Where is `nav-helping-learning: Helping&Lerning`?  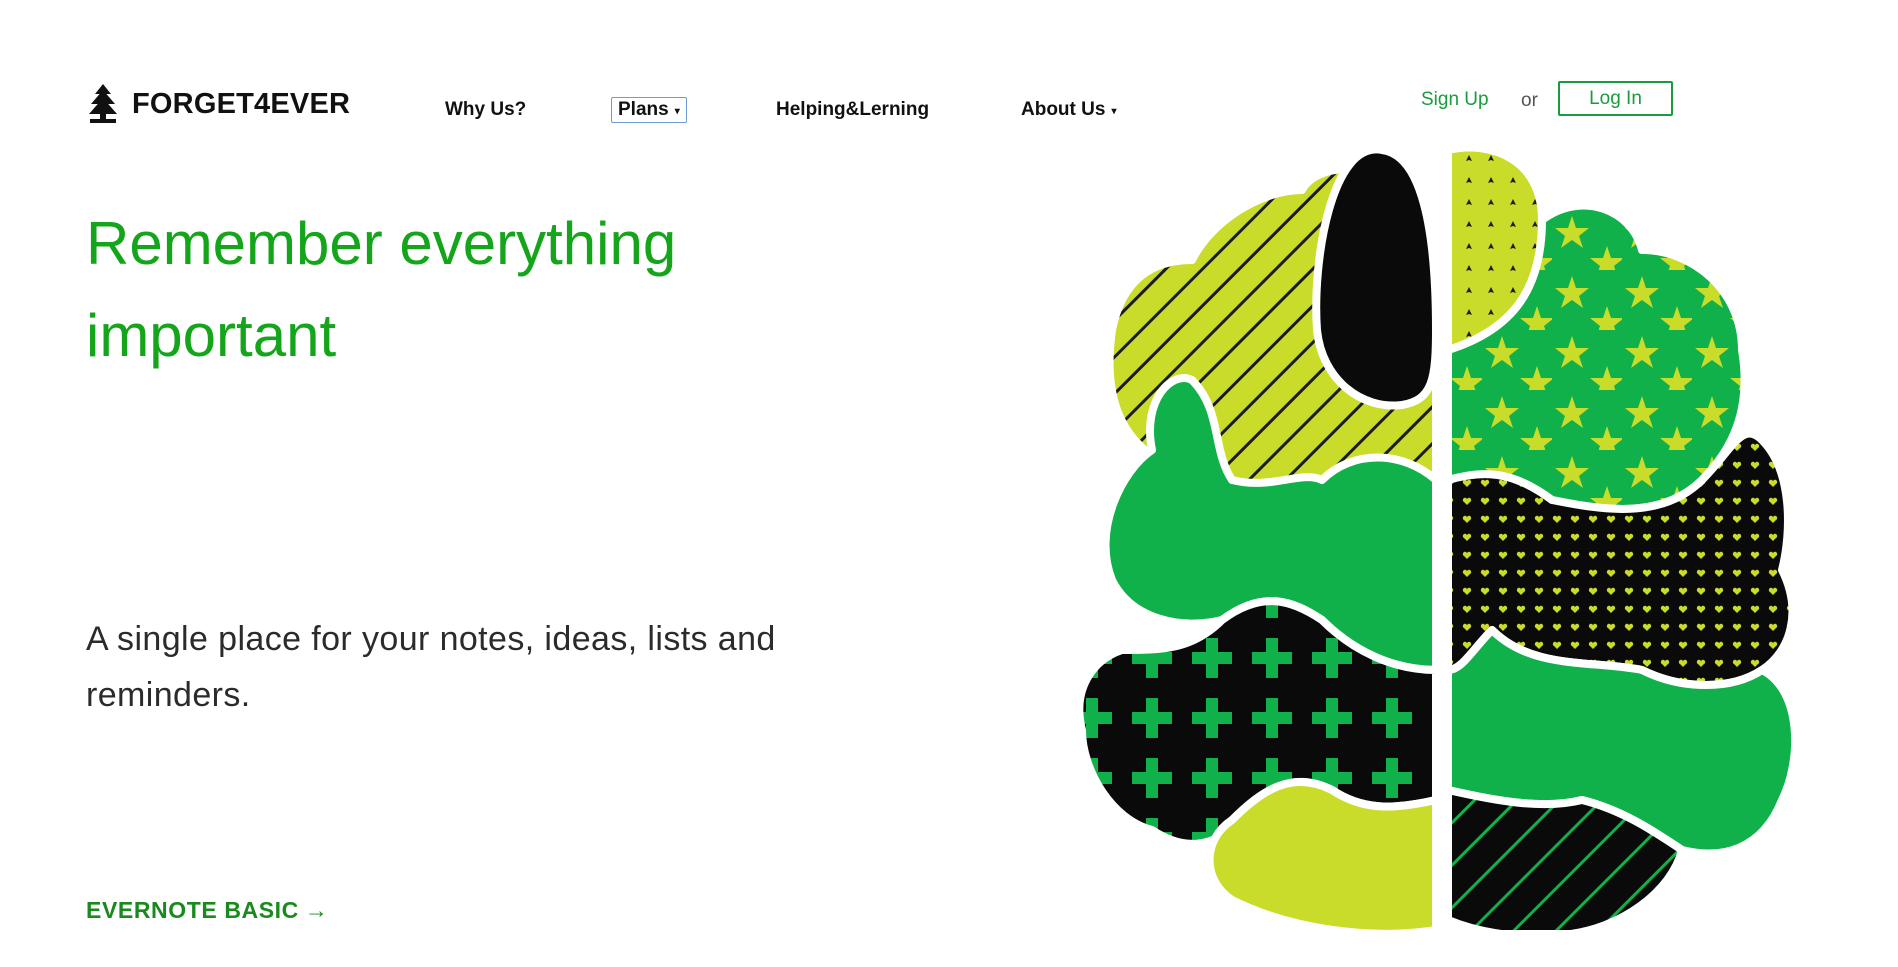
nav-helping-learning: Helping&Lerning is located at coordinates (852, 110).